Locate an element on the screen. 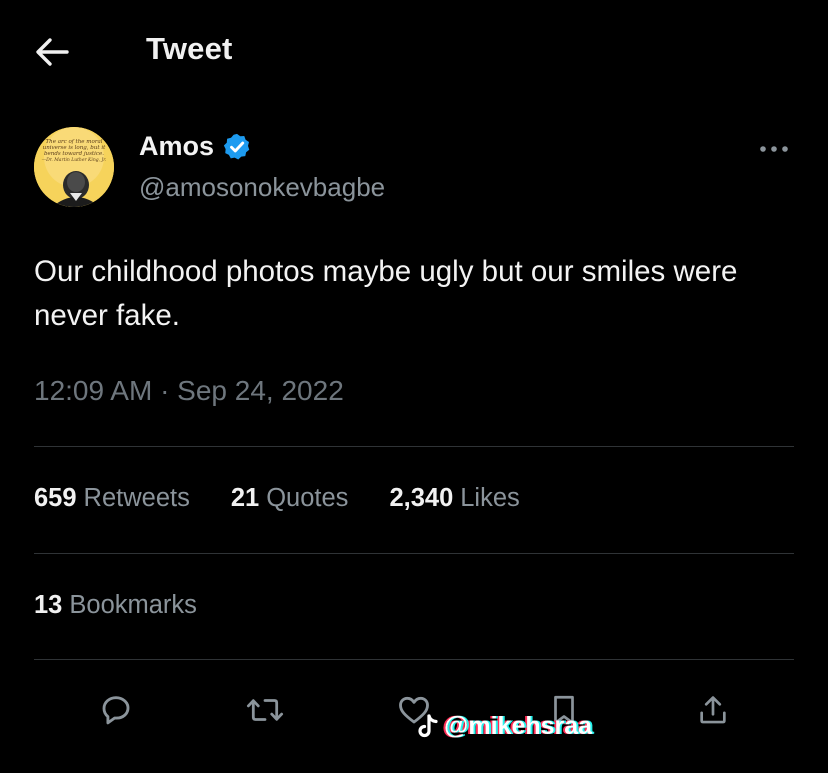 This screenshot has width=828, height=773. watermark-text: @mikehsraa is located at coordinates (518, 726).